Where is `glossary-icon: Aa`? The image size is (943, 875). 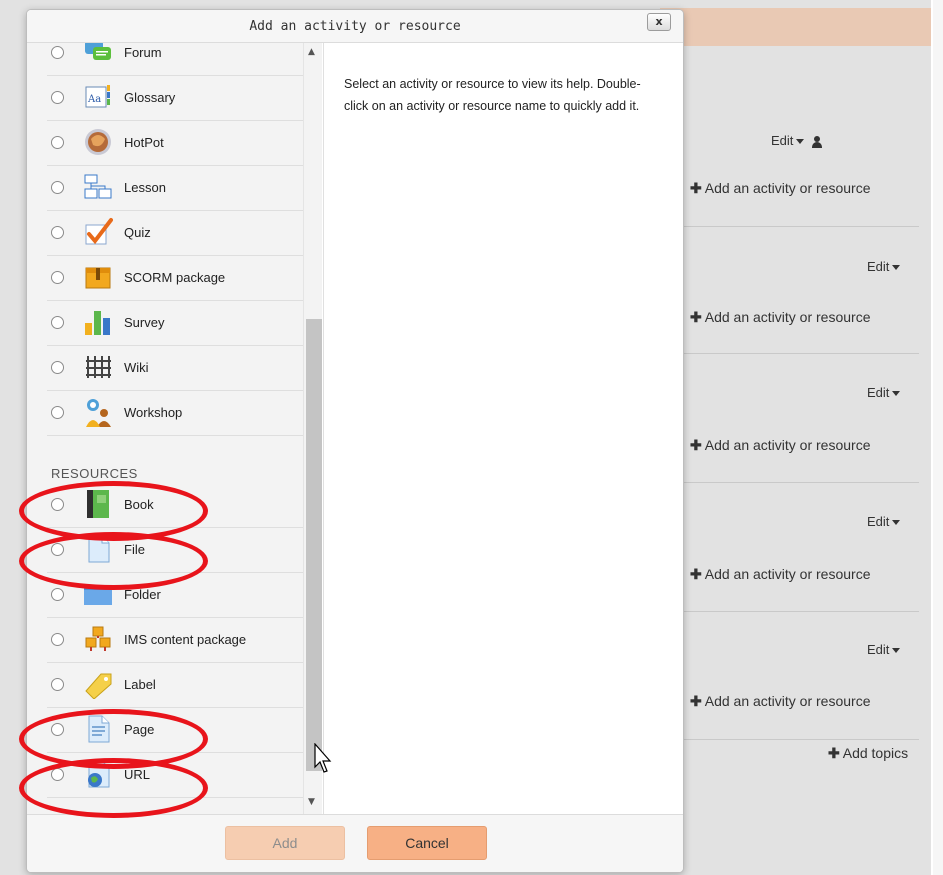 glossary-icon: Aa is located at coordinates (97, 96).